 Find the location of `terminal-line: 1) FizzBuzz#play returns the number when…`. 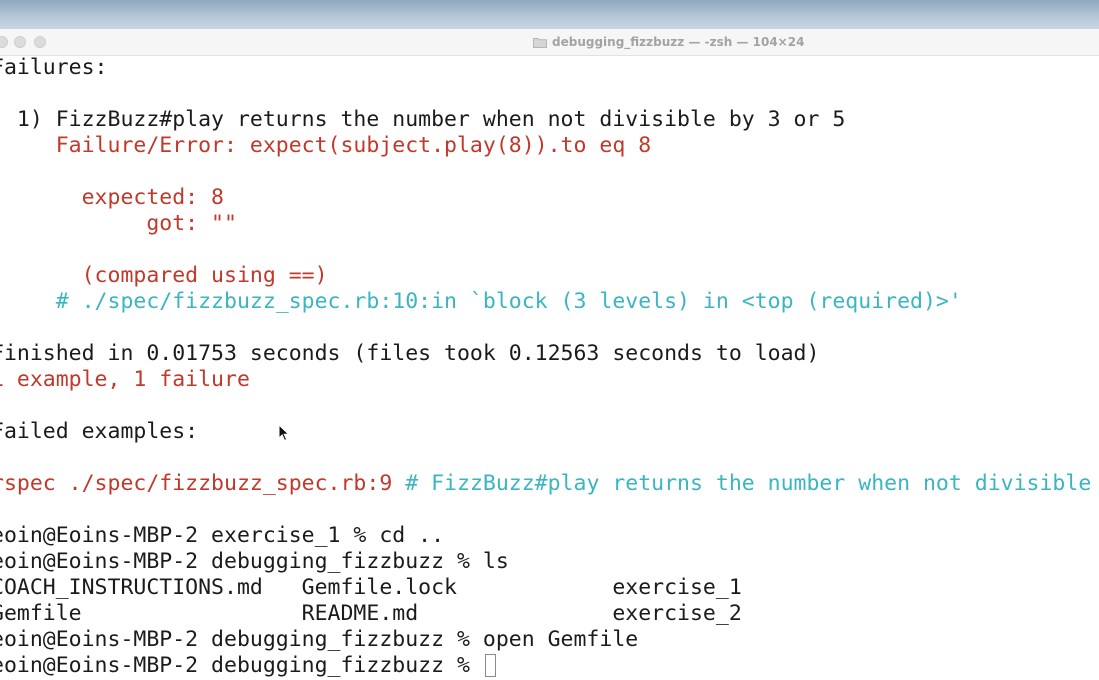

terminal-line: 1) FizzBuzz#play returns the number when… is located at coordinates (549, 120).